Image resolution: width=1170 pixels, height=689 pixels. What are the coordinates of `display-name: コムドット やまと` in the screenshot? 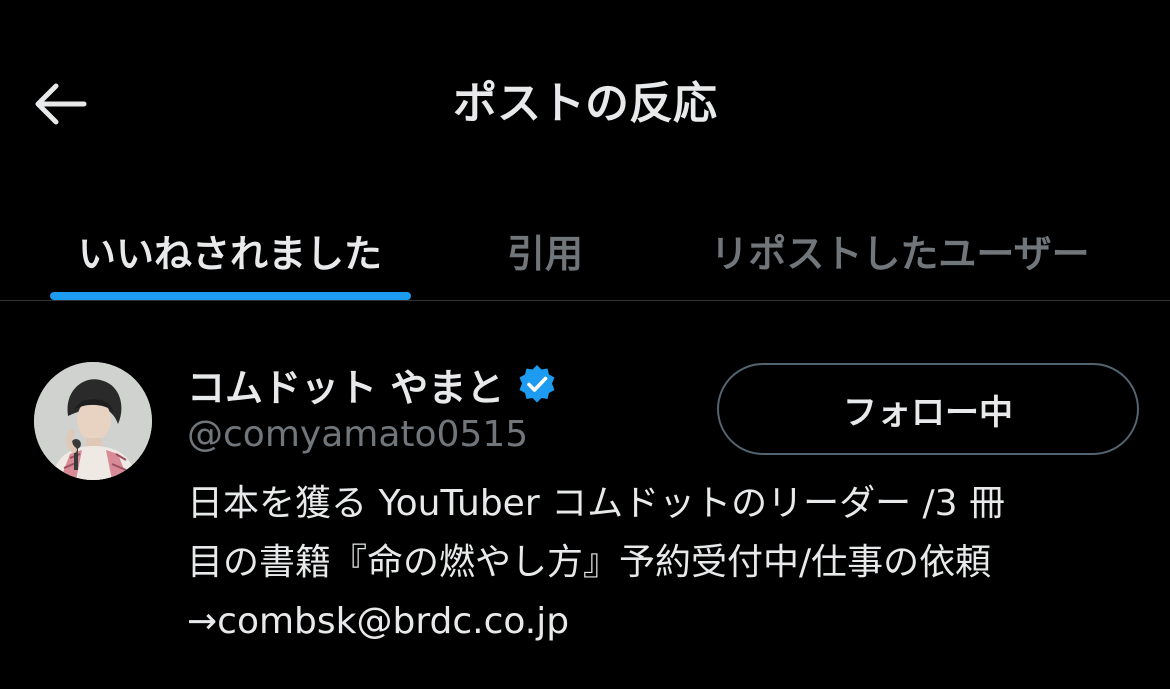 It's located at (345, 384).